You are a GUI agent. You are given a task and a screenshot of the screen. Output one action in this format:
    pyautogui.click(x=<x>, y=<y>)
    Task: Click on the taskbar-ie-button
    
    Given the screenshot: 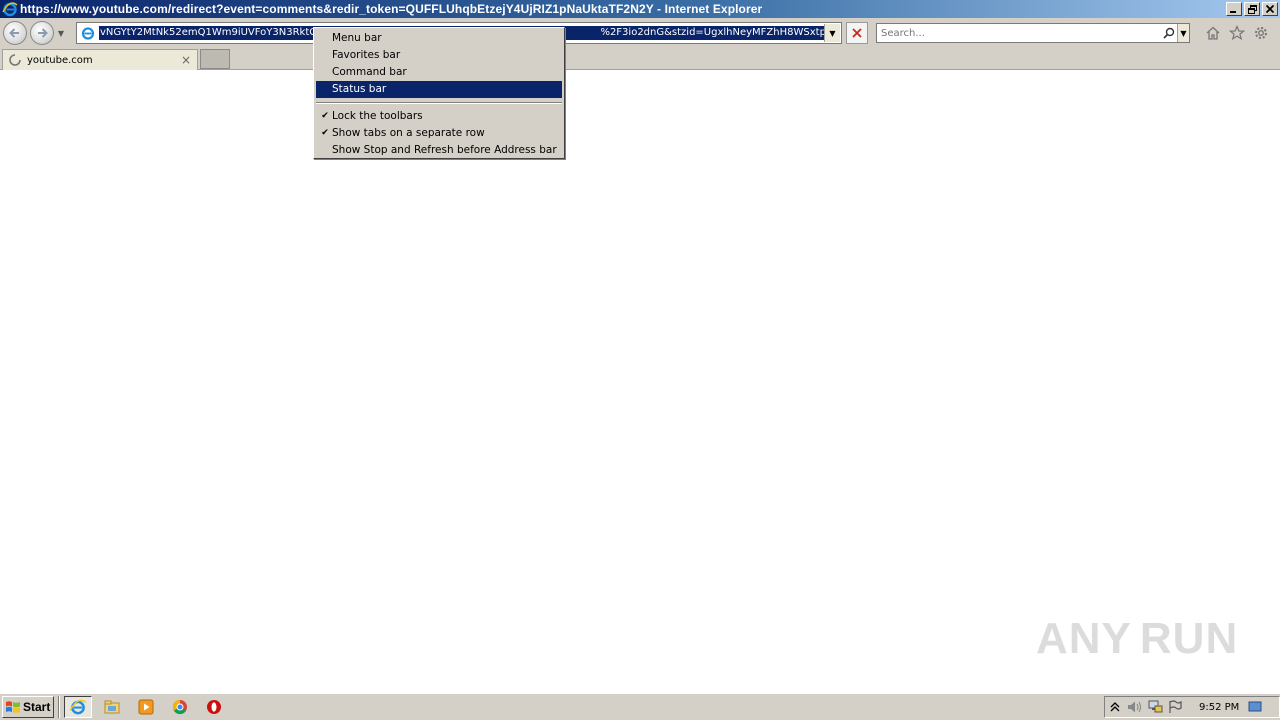 What is the action you would take?
    pyautogui.click(x=78, y=707)
    